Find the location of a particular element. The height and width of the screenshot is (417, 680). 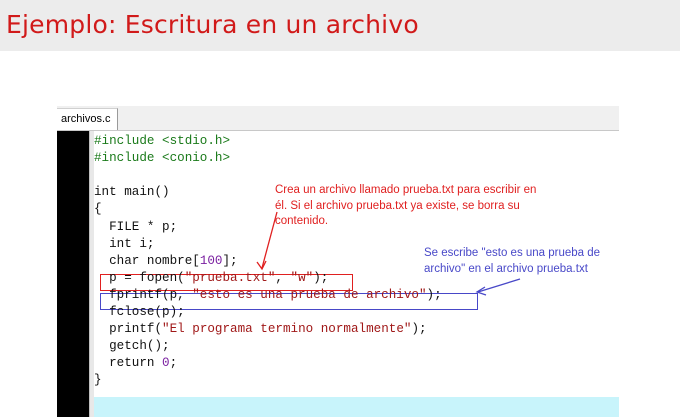

code-token: printf( is located at coordinates (128, 329).